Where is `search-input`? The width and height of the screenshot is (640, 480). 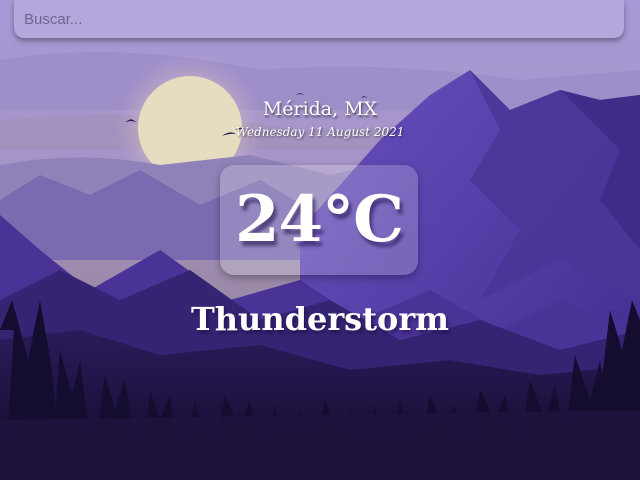
search-input is located at coordinates (319, 19).